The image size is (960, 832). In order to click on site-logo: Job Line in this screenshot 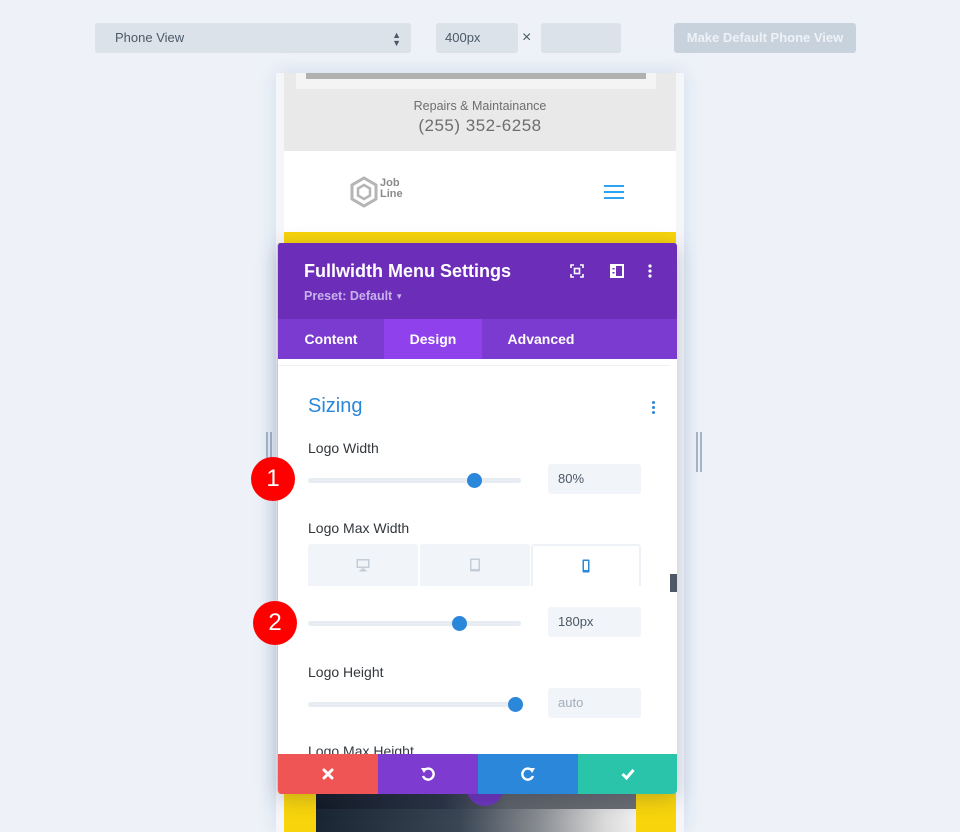, I will do `click(385, 192)`.